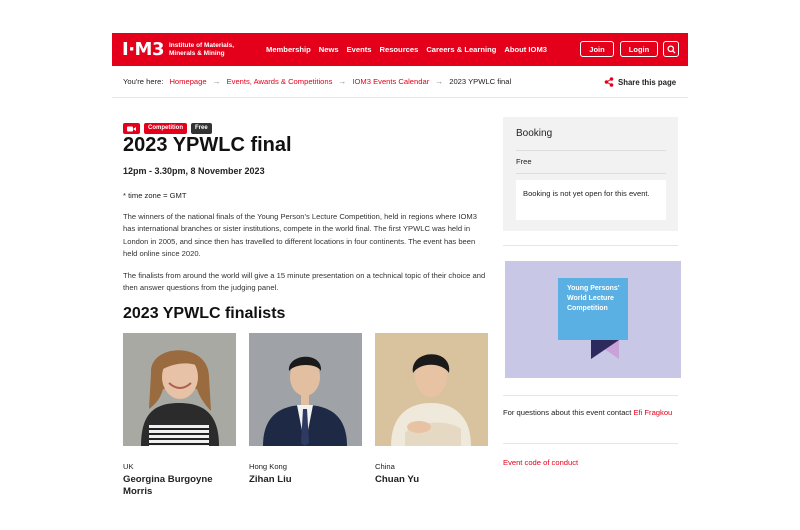  Describe the element at coordinates (568, 412) in the screenshot. I see `contact-text: For questions about this event contact` at that location.